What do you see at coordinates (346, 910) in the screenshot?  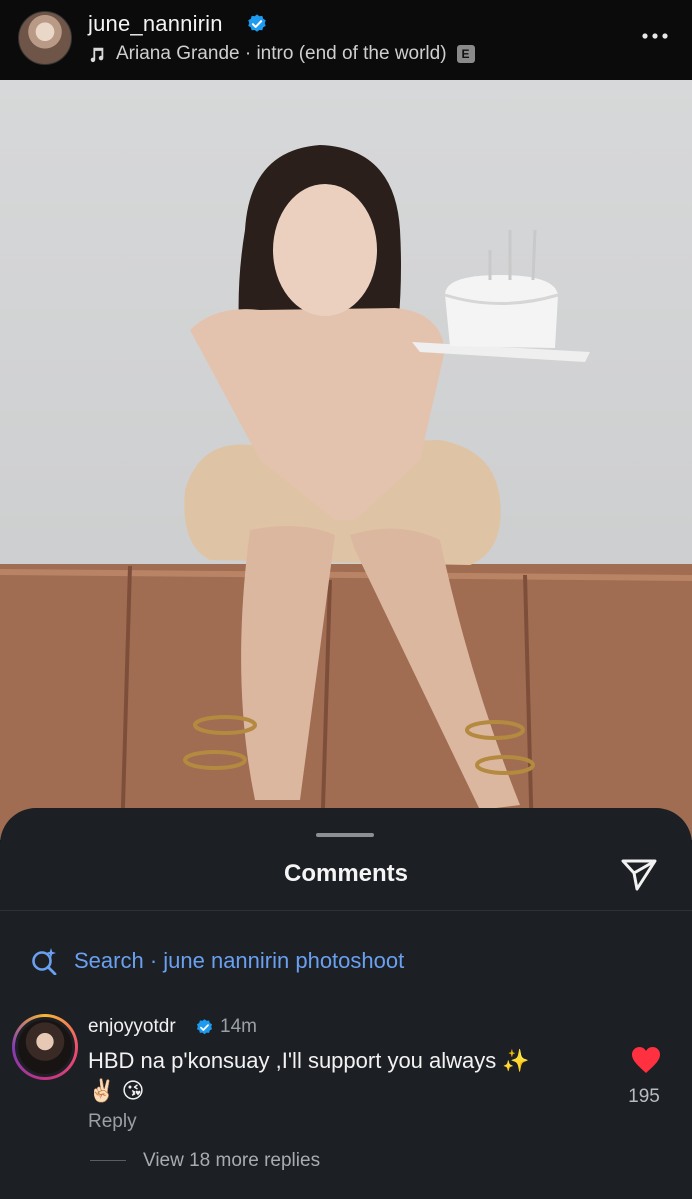 I see `sheet-divider` at bounding box center [346, 910].